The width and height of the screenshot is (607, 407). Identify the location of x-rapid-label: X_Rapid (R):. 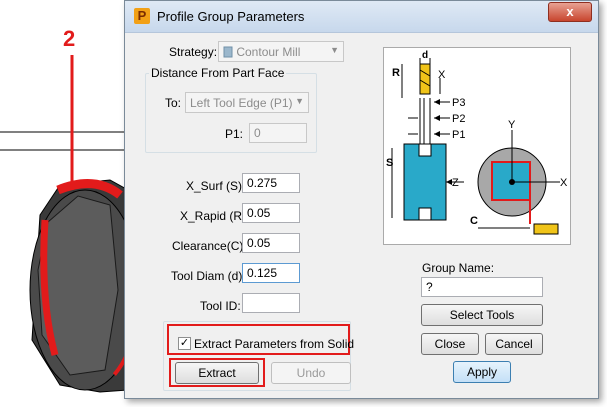
(215, 216).